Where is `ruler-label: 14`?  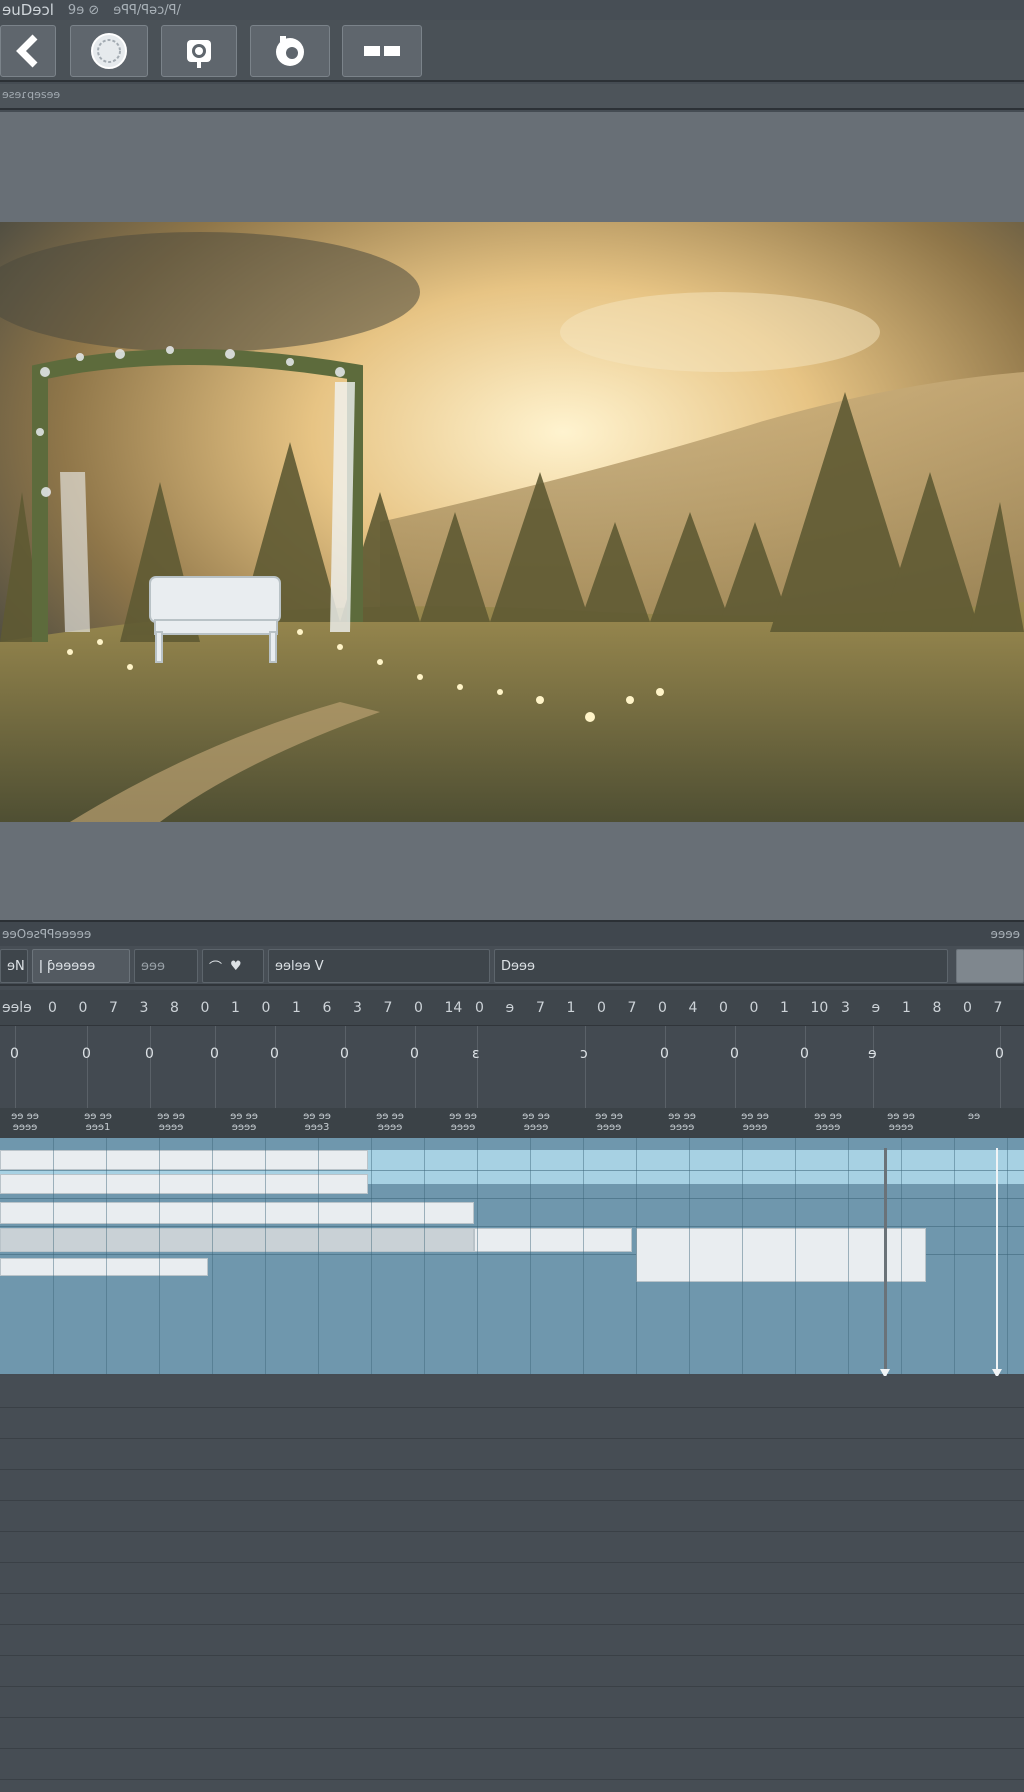
ruler-label: 14 is located at coordinates (453, 1008).